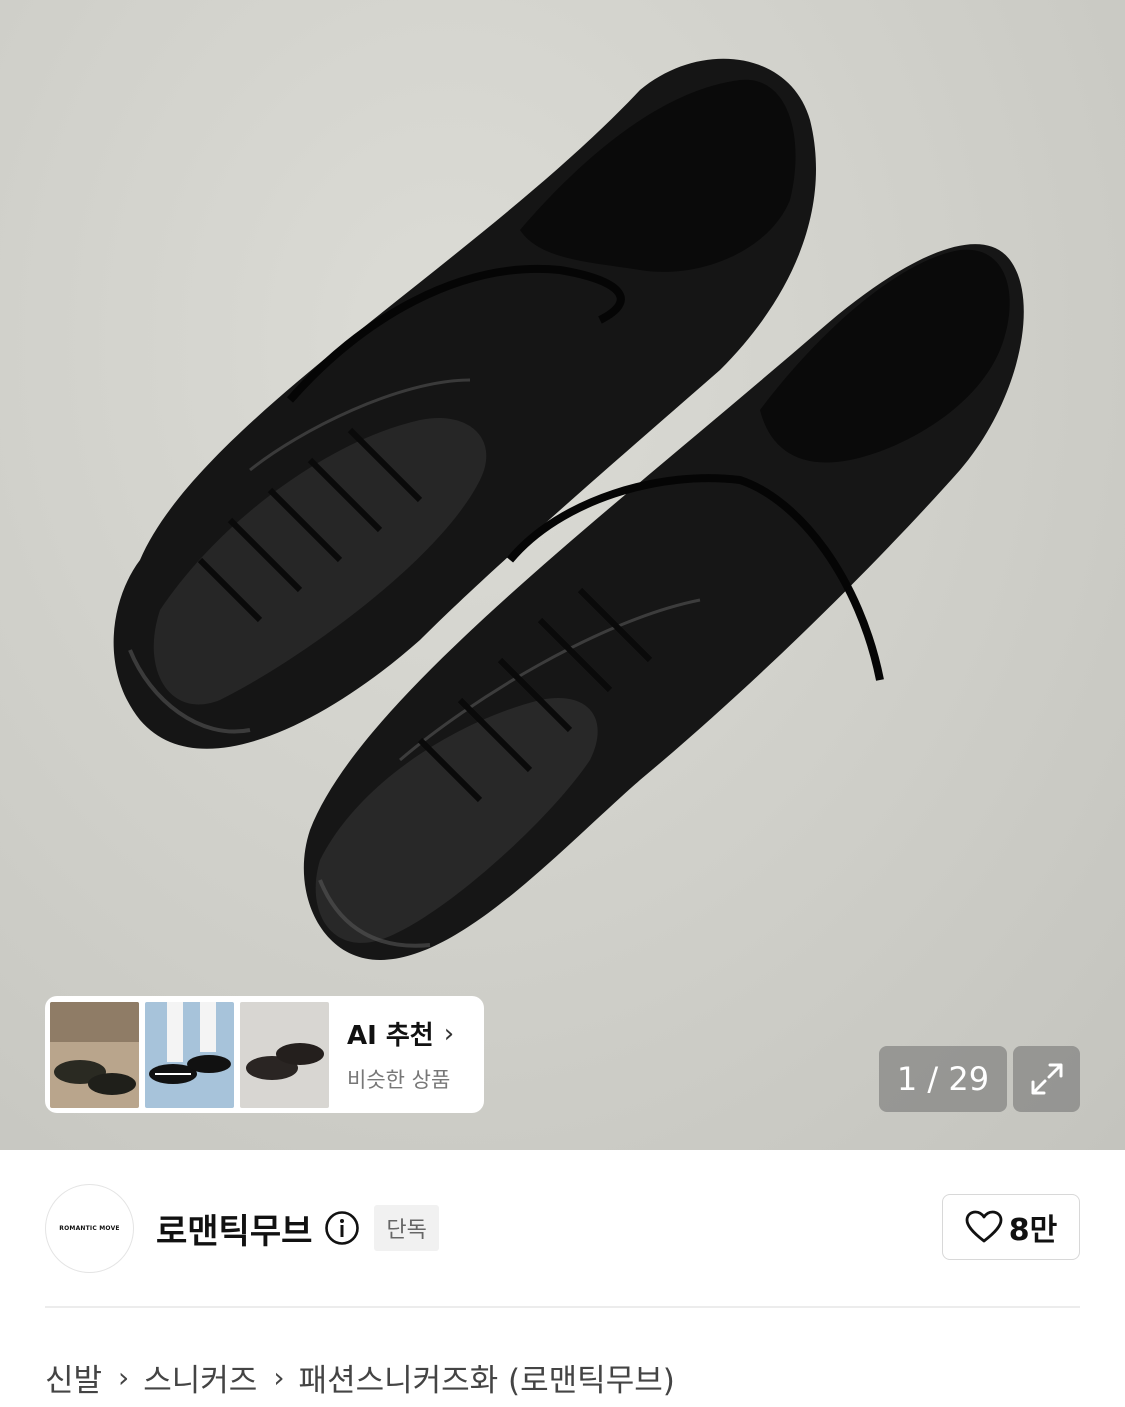 The image size is (1125, 1407). What do you see at coordinates (562, 1307) in the screenshot?
I see `divider` at bounding box center [562, 1307].